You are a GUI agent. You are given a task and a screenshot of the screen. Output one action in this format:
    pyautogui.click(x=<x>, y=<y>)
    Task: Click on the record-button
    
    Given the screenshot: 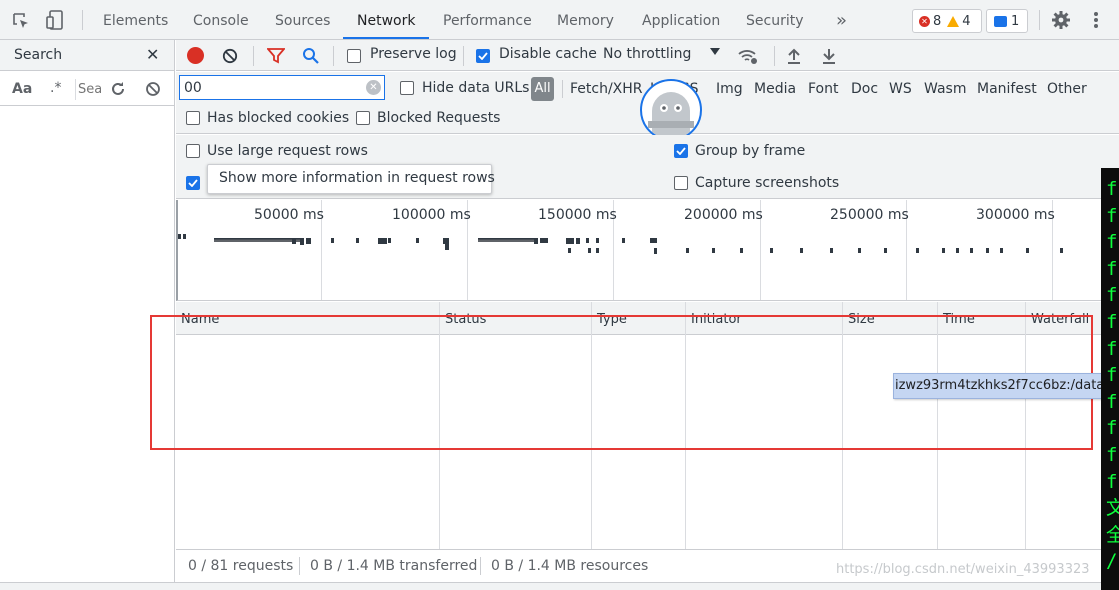 What is the action you would take?
    pyautogui.click(x=195, y=55)
    